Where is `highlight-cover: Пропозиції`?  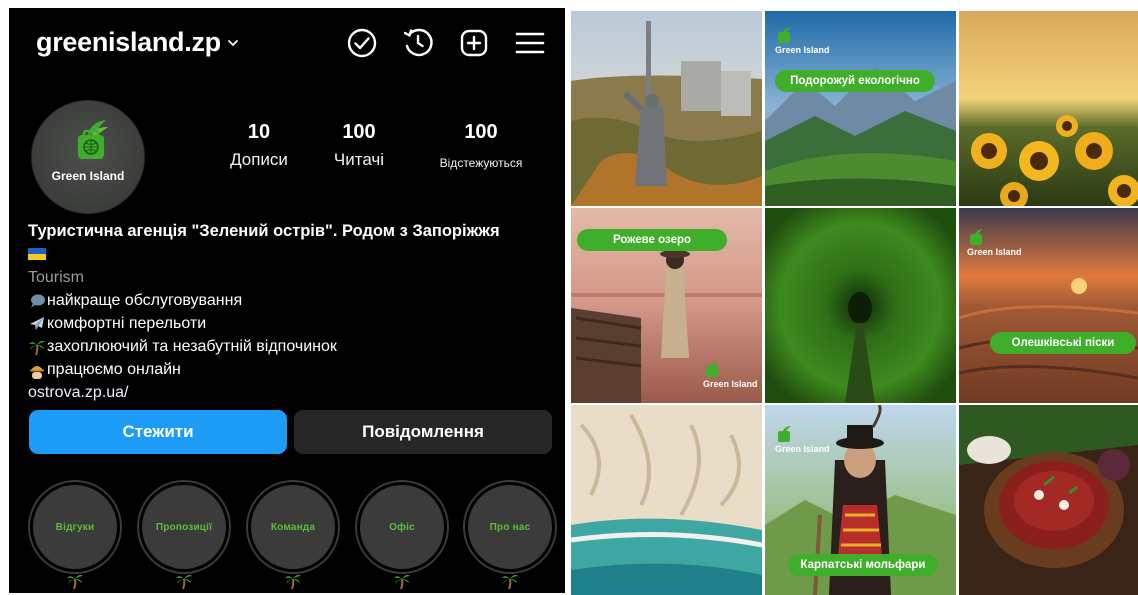 highlight-cover: Пропозиції is located at coordinates (184, 527).